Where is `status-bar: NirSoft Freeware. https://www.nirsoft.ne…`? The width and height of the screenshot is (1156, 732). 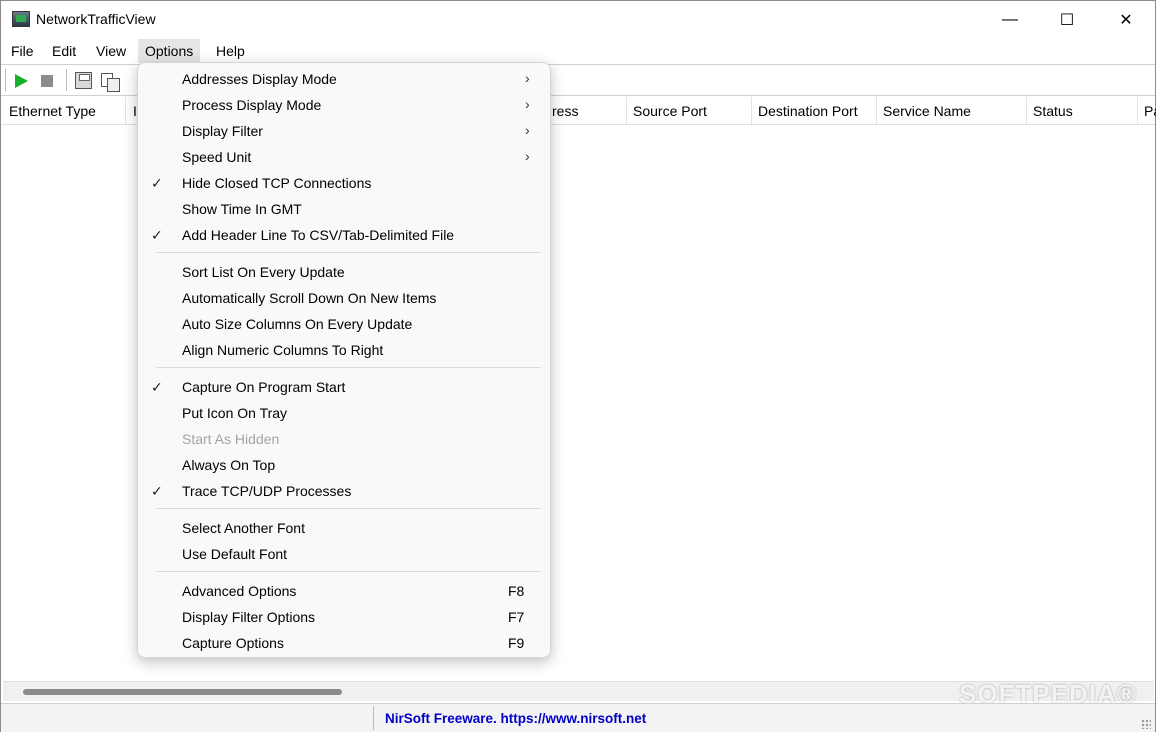
status-bar: NirSoft Freeware. https://www.nirsoft.ne… is located at coordinates (578, 717).